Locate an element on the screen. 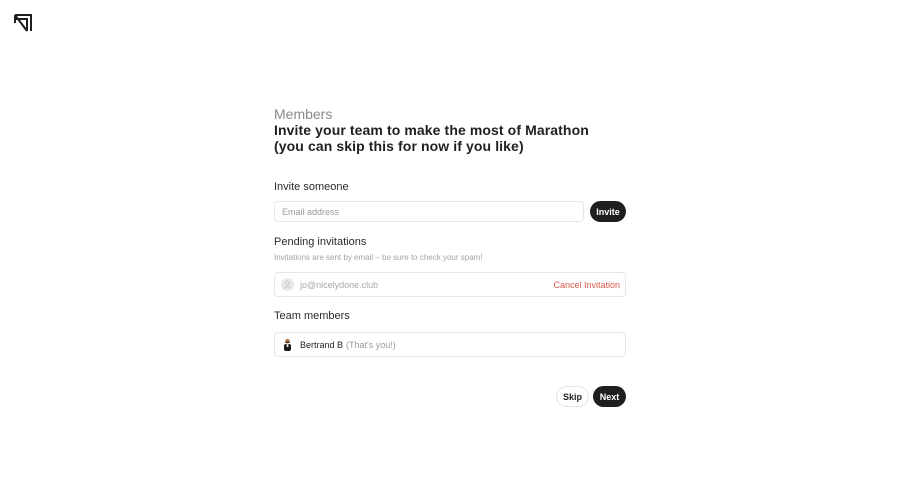 The image size is (900, 484). invite-button: Invite is located at coordinates (608, 211).